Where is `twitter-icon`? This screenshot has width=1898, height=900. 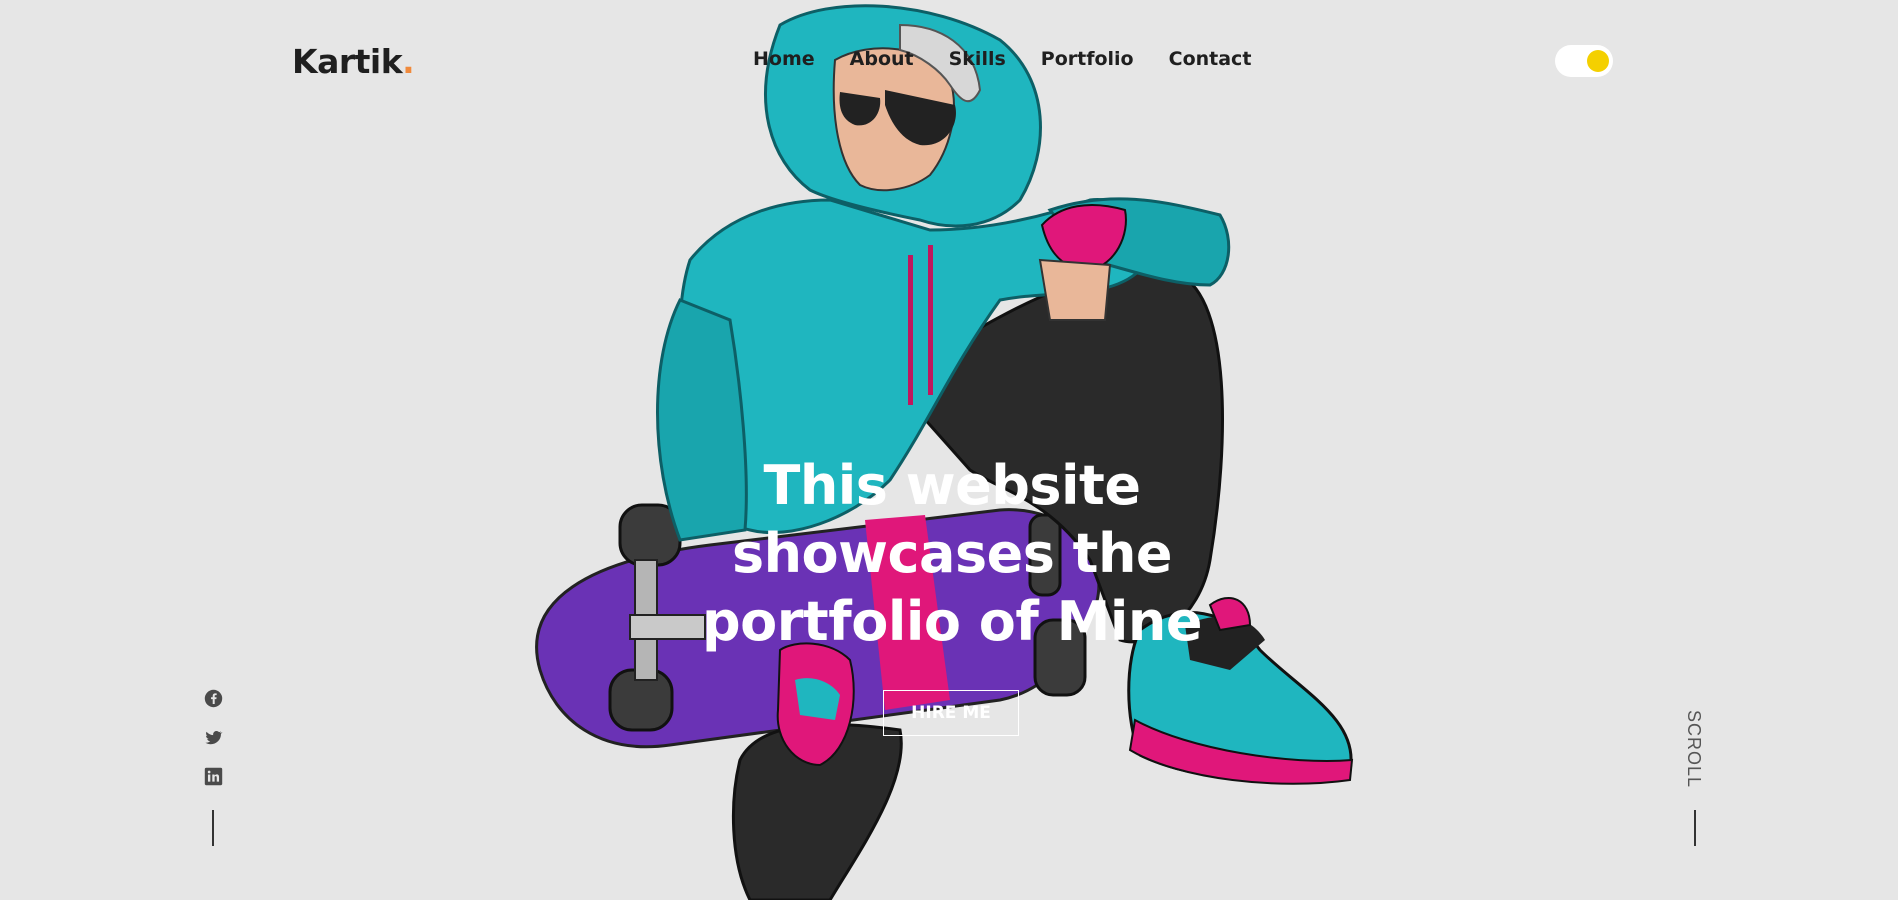 twitter-icon is located at coordinates (213, 737).